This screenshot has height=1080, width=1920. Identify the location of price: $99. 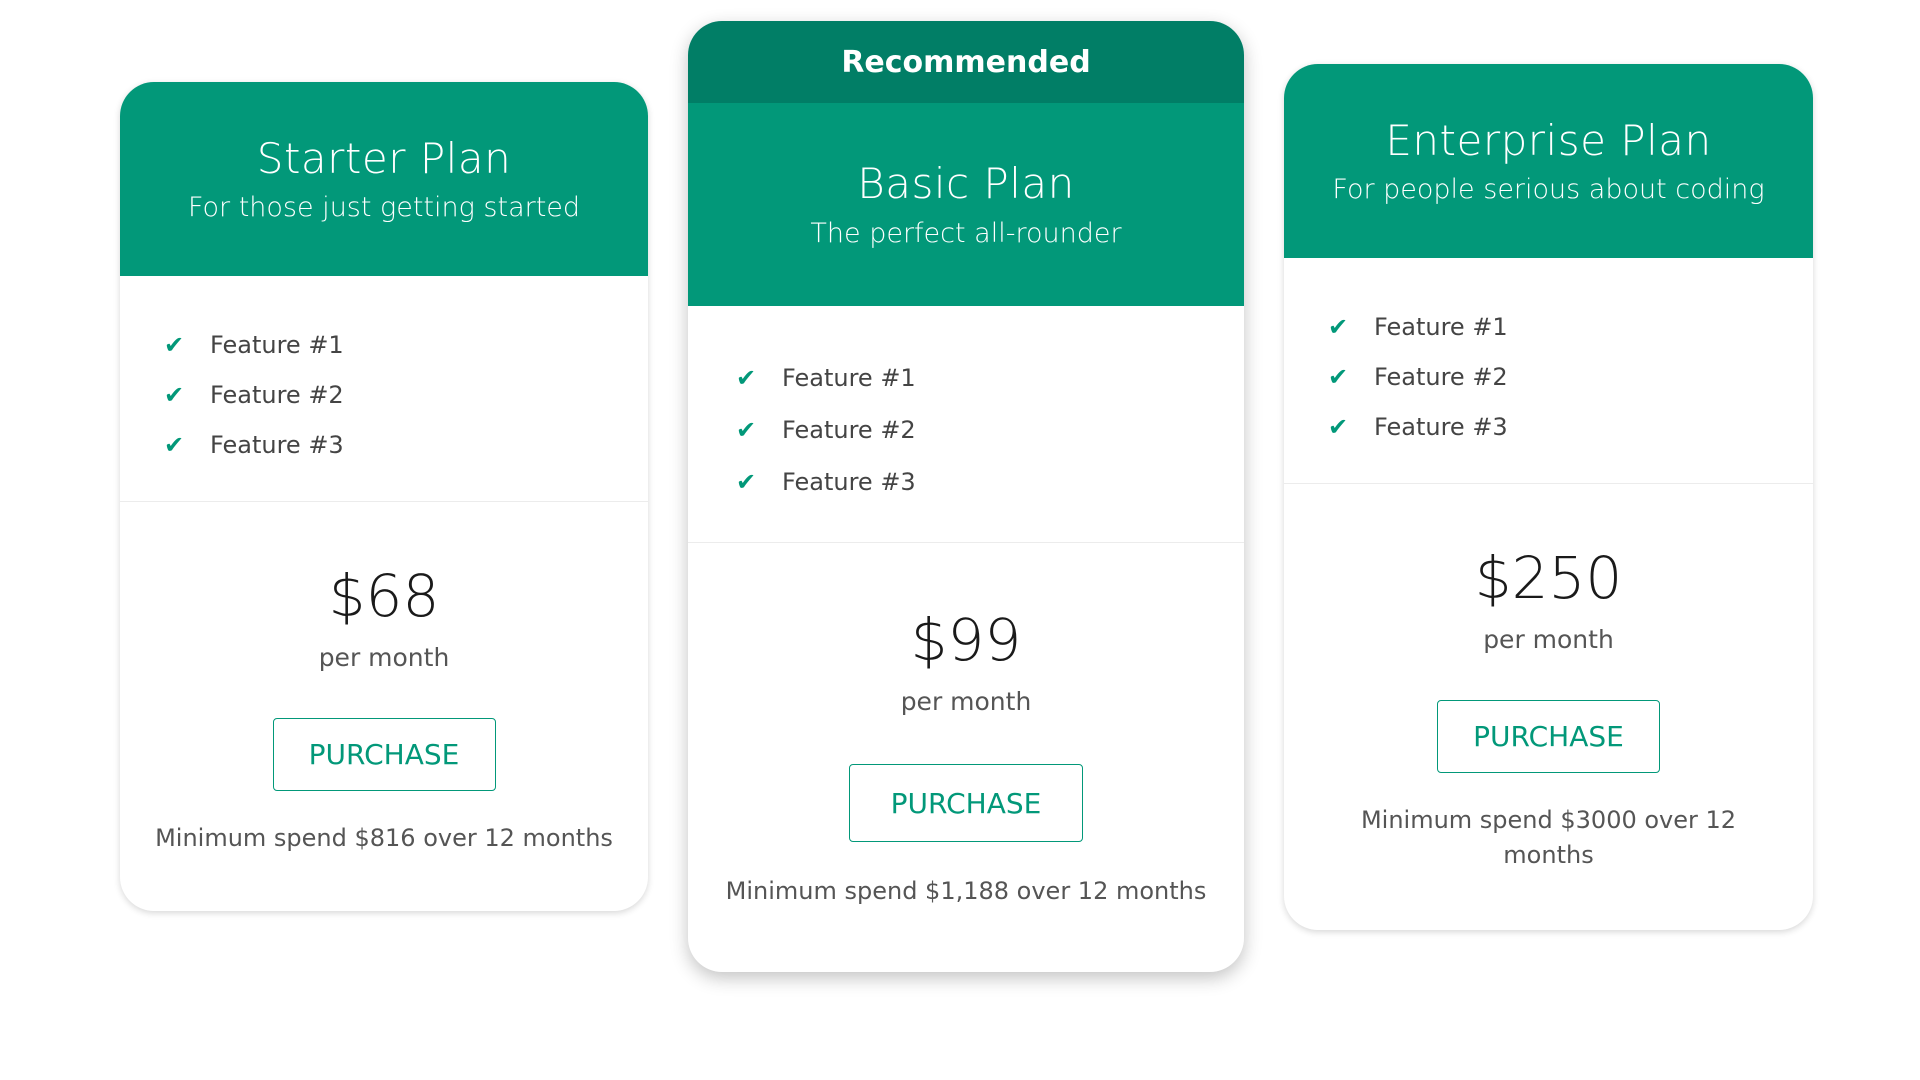
(966, 640).